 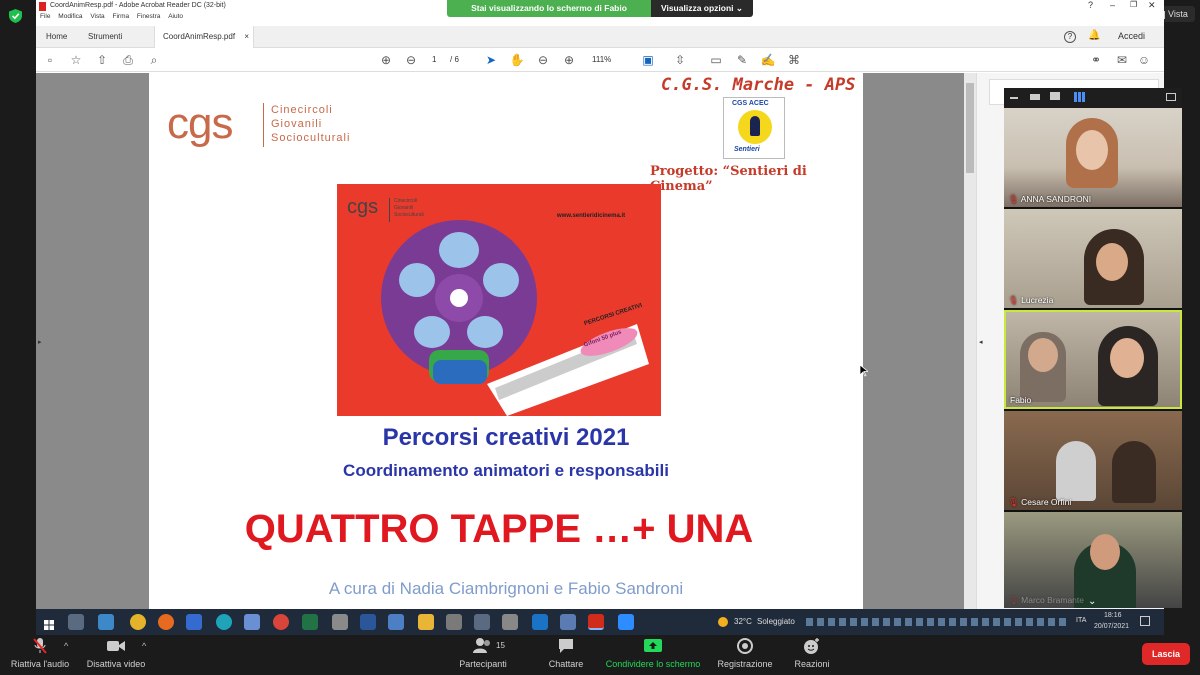 What do you see at coordinates (1111, 626) in the screenshot?
I see `clock-date: 20/07/2021` at bounding box center [1111, 626].